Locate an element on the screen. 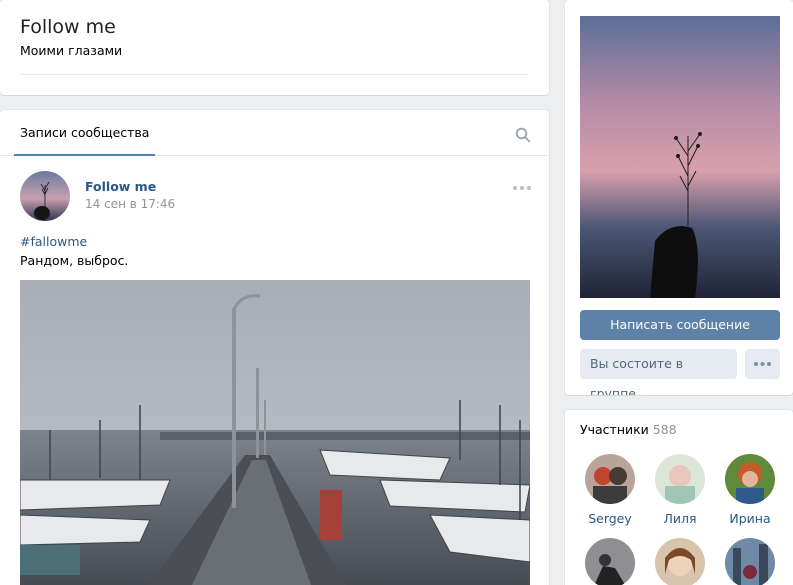 This screenshot has height=585, width=793. post-author-avatar is located at coordinates (45, 196).